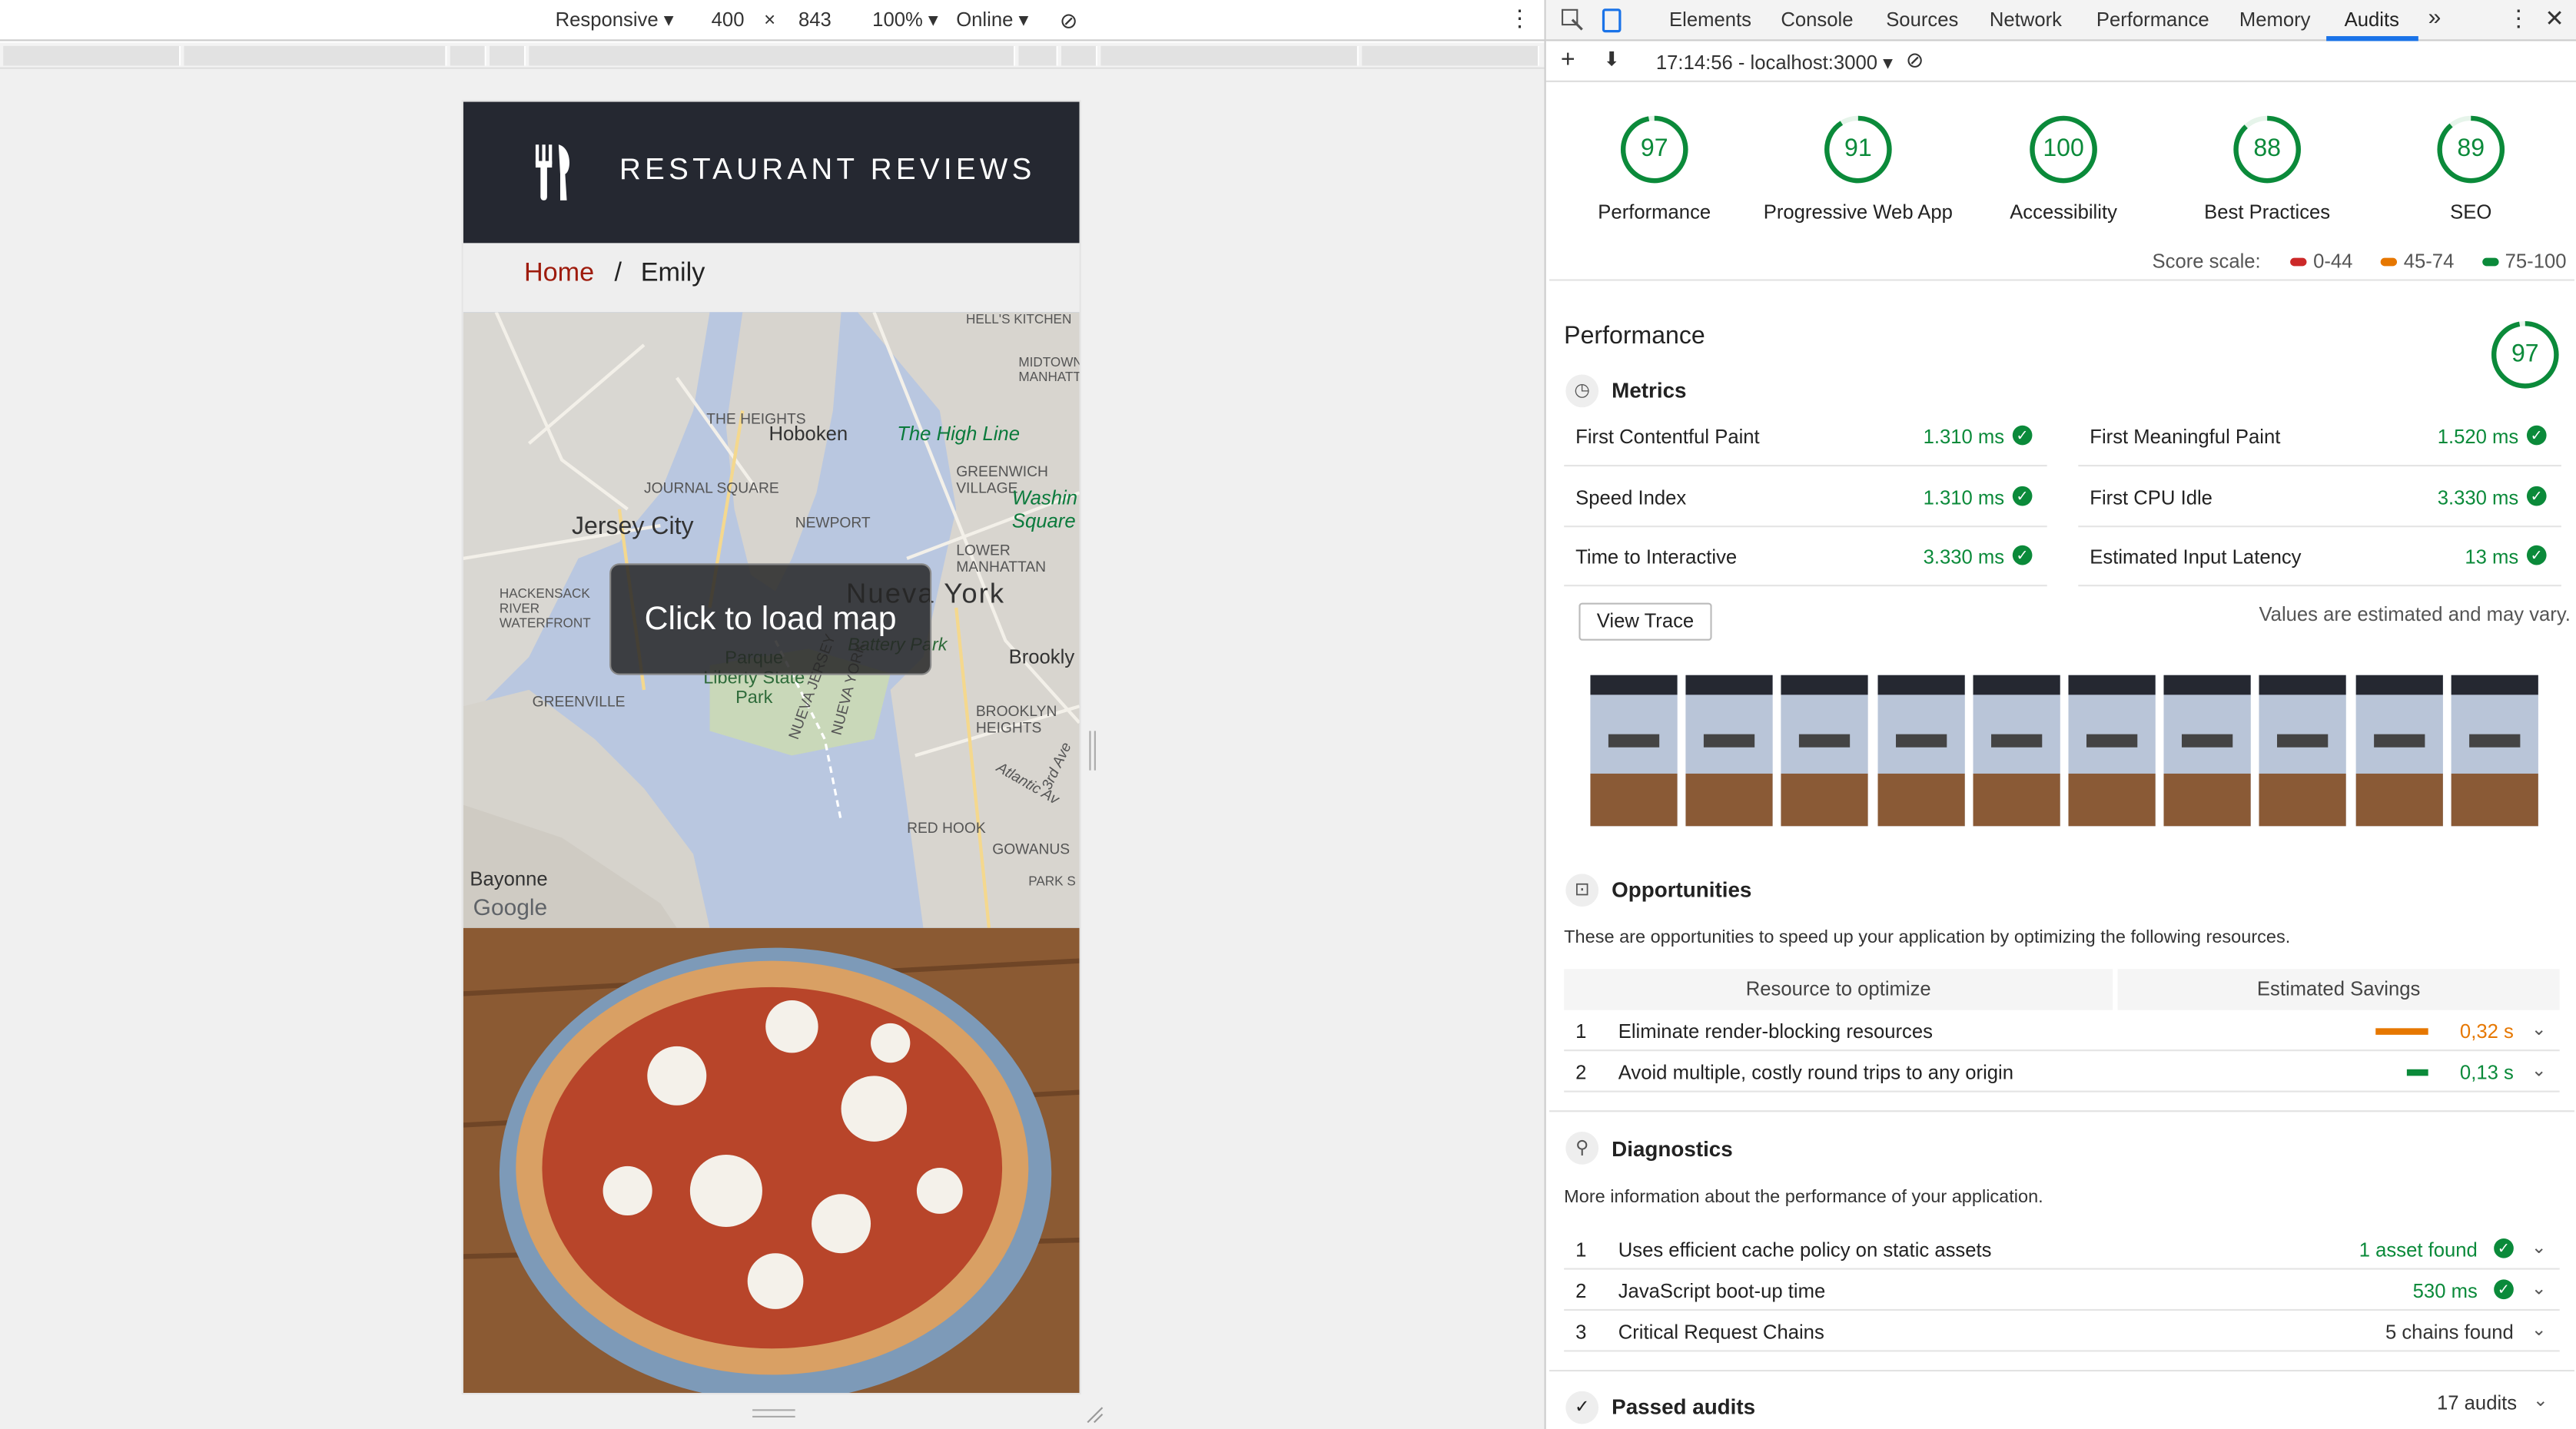  Describe the element at coordinates (2492, 557) in the screenshot. I see `metric-value: 13 ms` at that location.